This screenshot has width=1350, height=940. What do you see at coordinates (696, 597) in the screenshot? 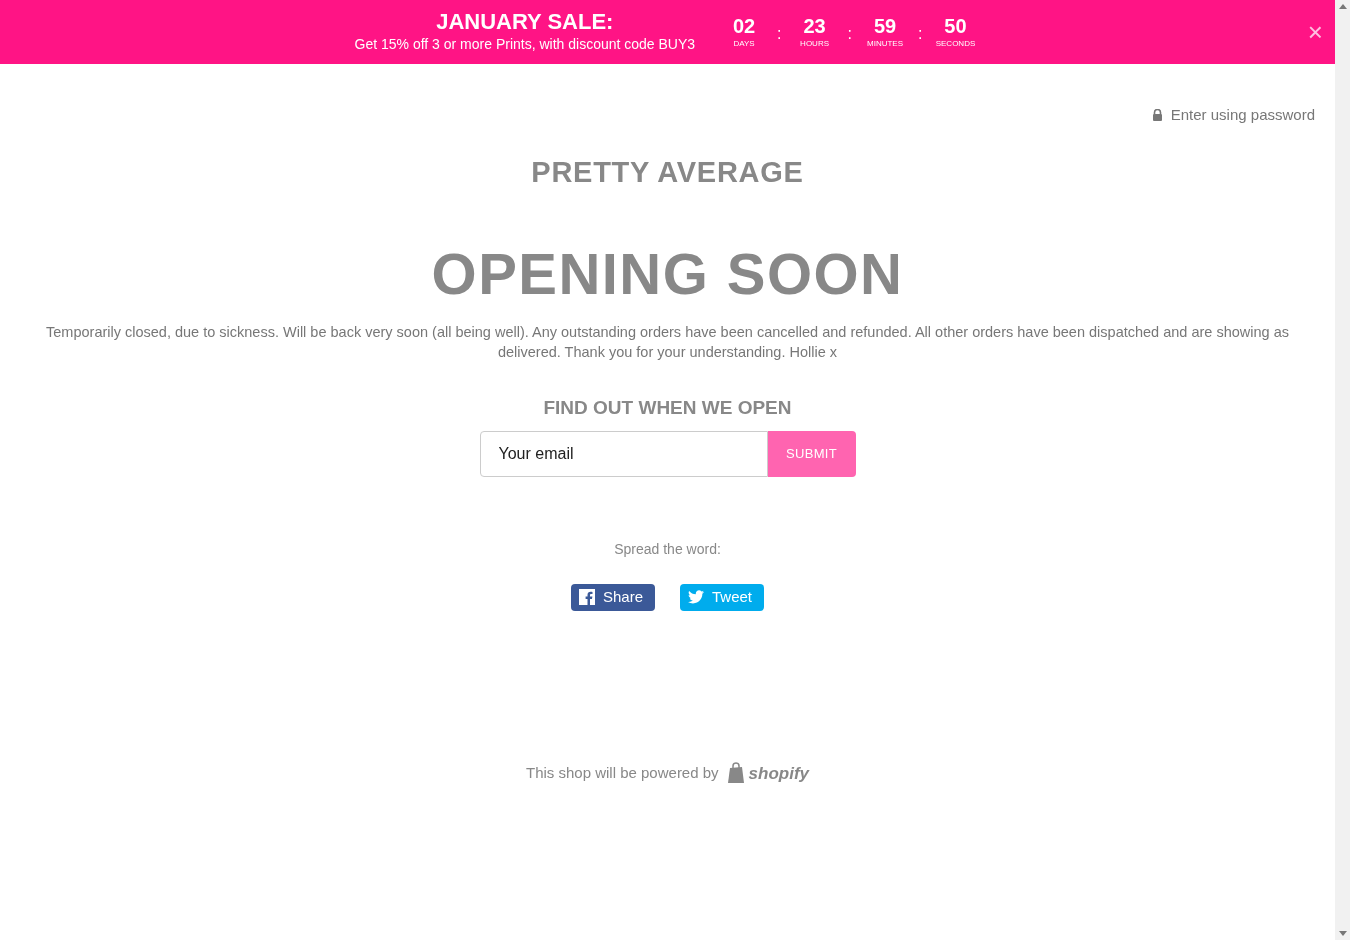
I see `bird-icon` at bounding box center [696, 597].